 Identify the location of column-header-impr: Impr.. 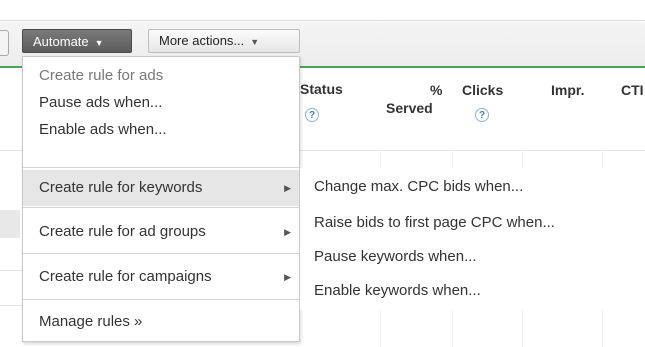
(567, 90).